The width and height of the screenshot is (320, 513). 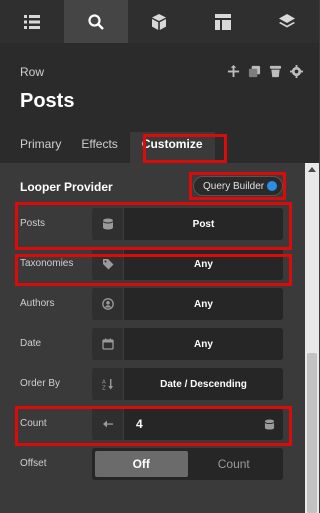 What do you see at coordinates (187, 264) in the screenshot?
I see `taxonomies-select: Any` at bounding box center [187, 264].